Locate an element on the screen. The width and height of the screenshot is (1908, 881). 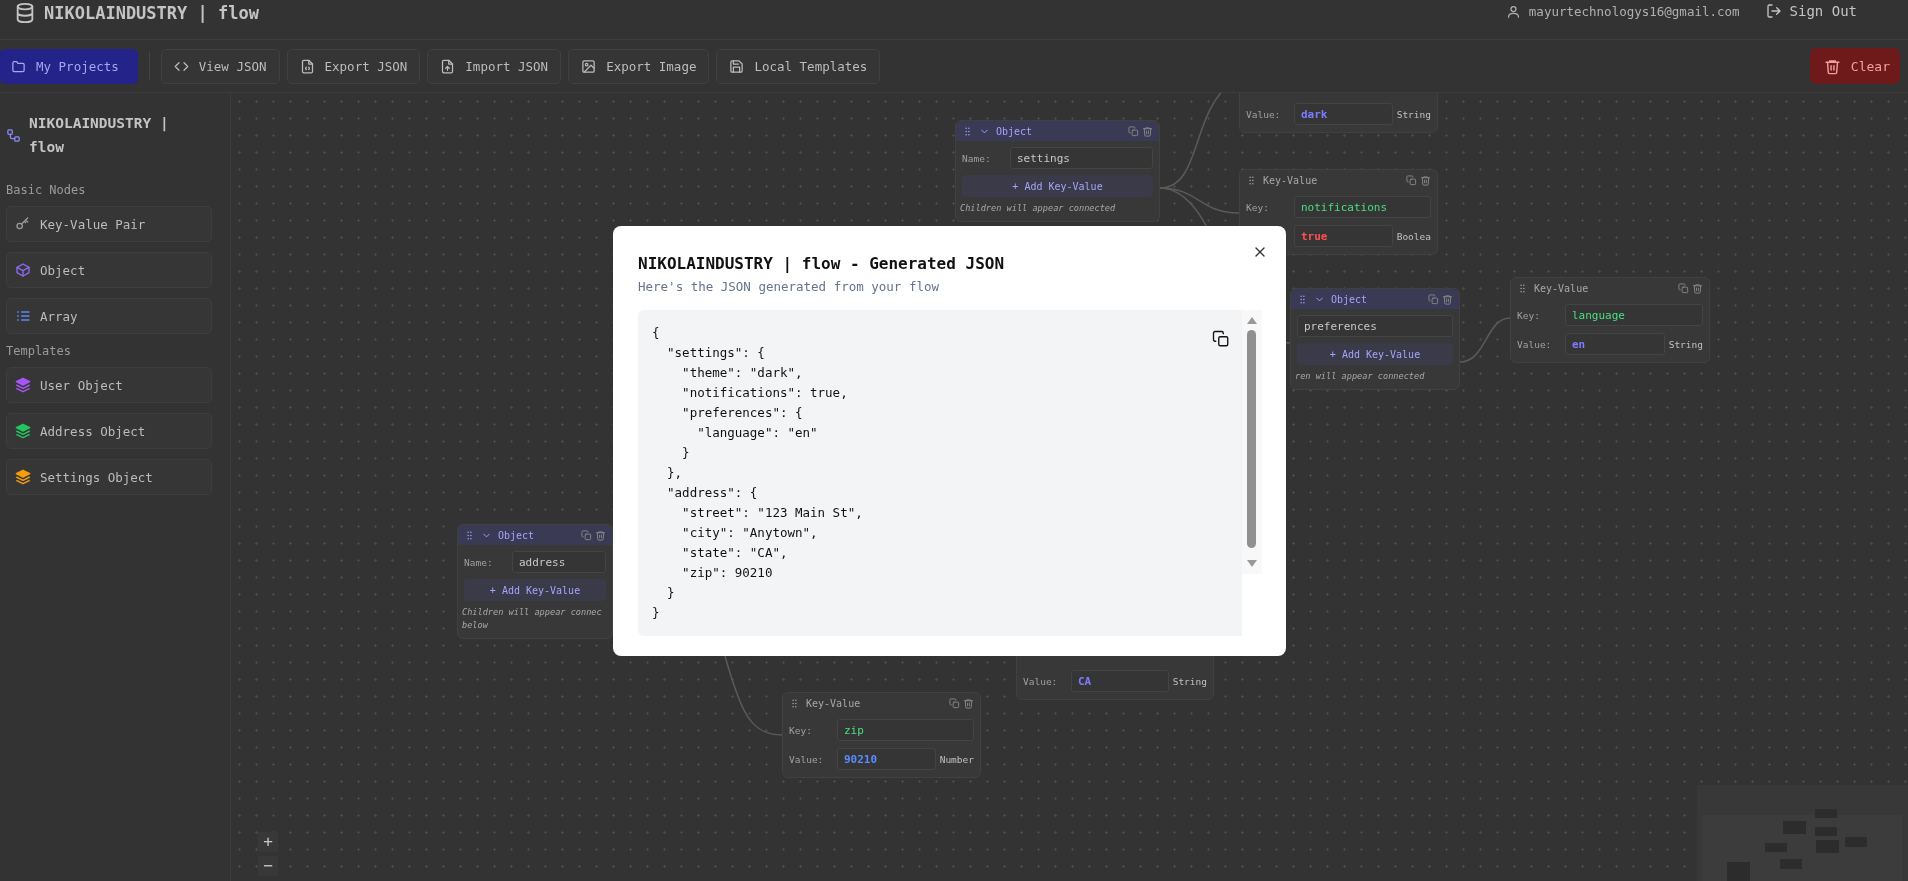
hint-text: Children will appear connected is located at coordinates (1038, 208).